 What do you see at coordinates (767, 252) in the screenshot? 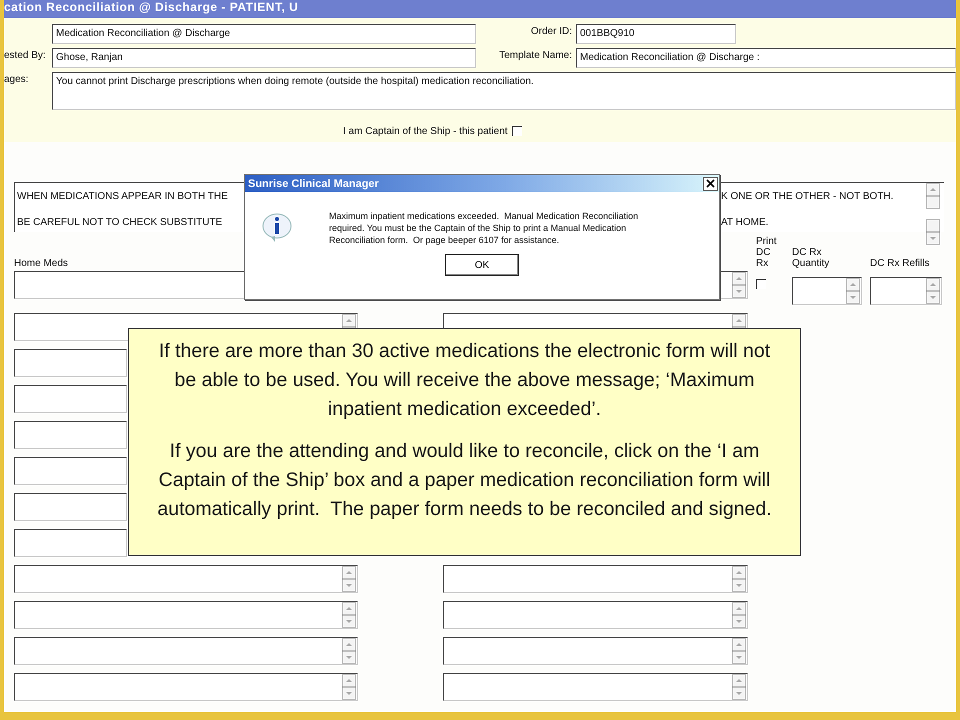
I see `column-header: Print DC Rx` at bounding box center [767, 252].